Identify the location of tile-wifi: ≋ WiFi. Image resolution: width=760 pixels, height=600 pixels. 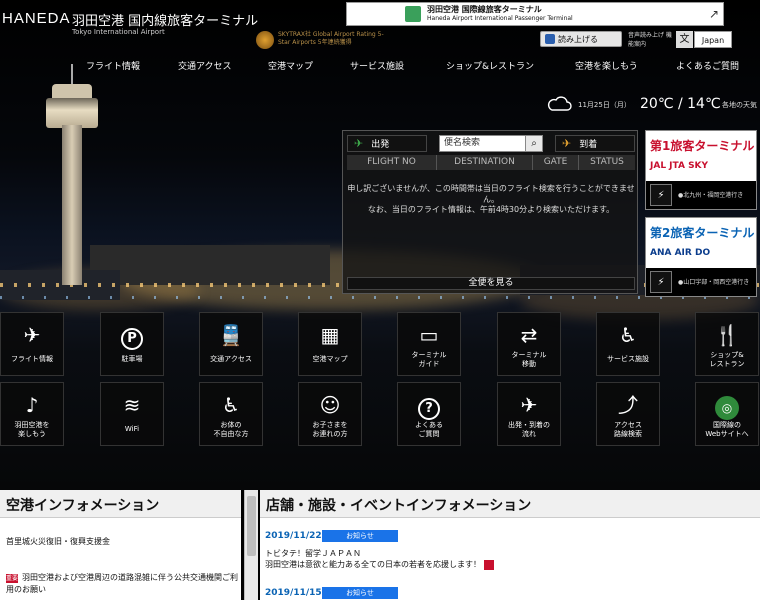
(132, 414).